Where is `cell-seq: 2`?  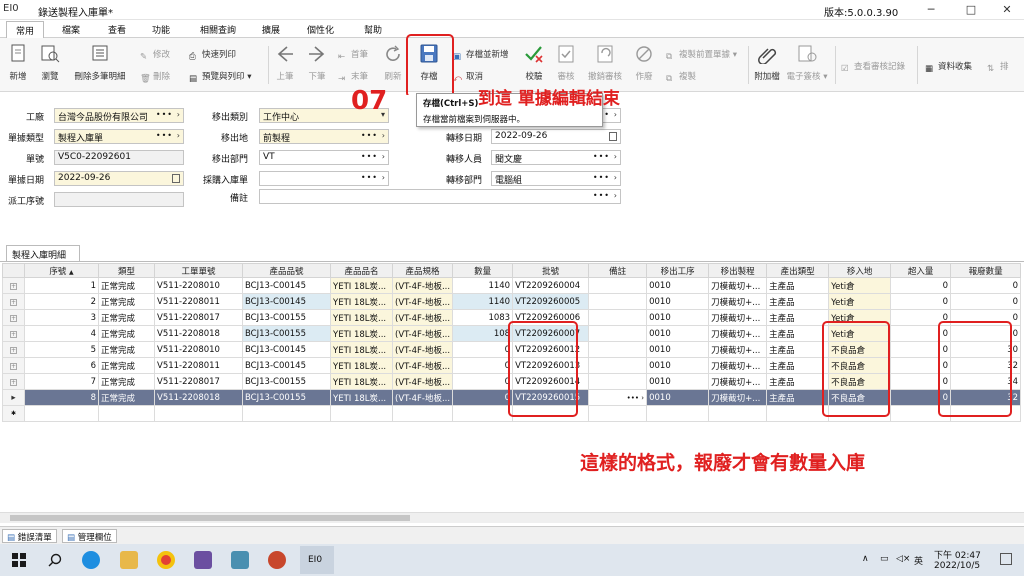
cell-seq: 2 is located at coordinates (61, 301).